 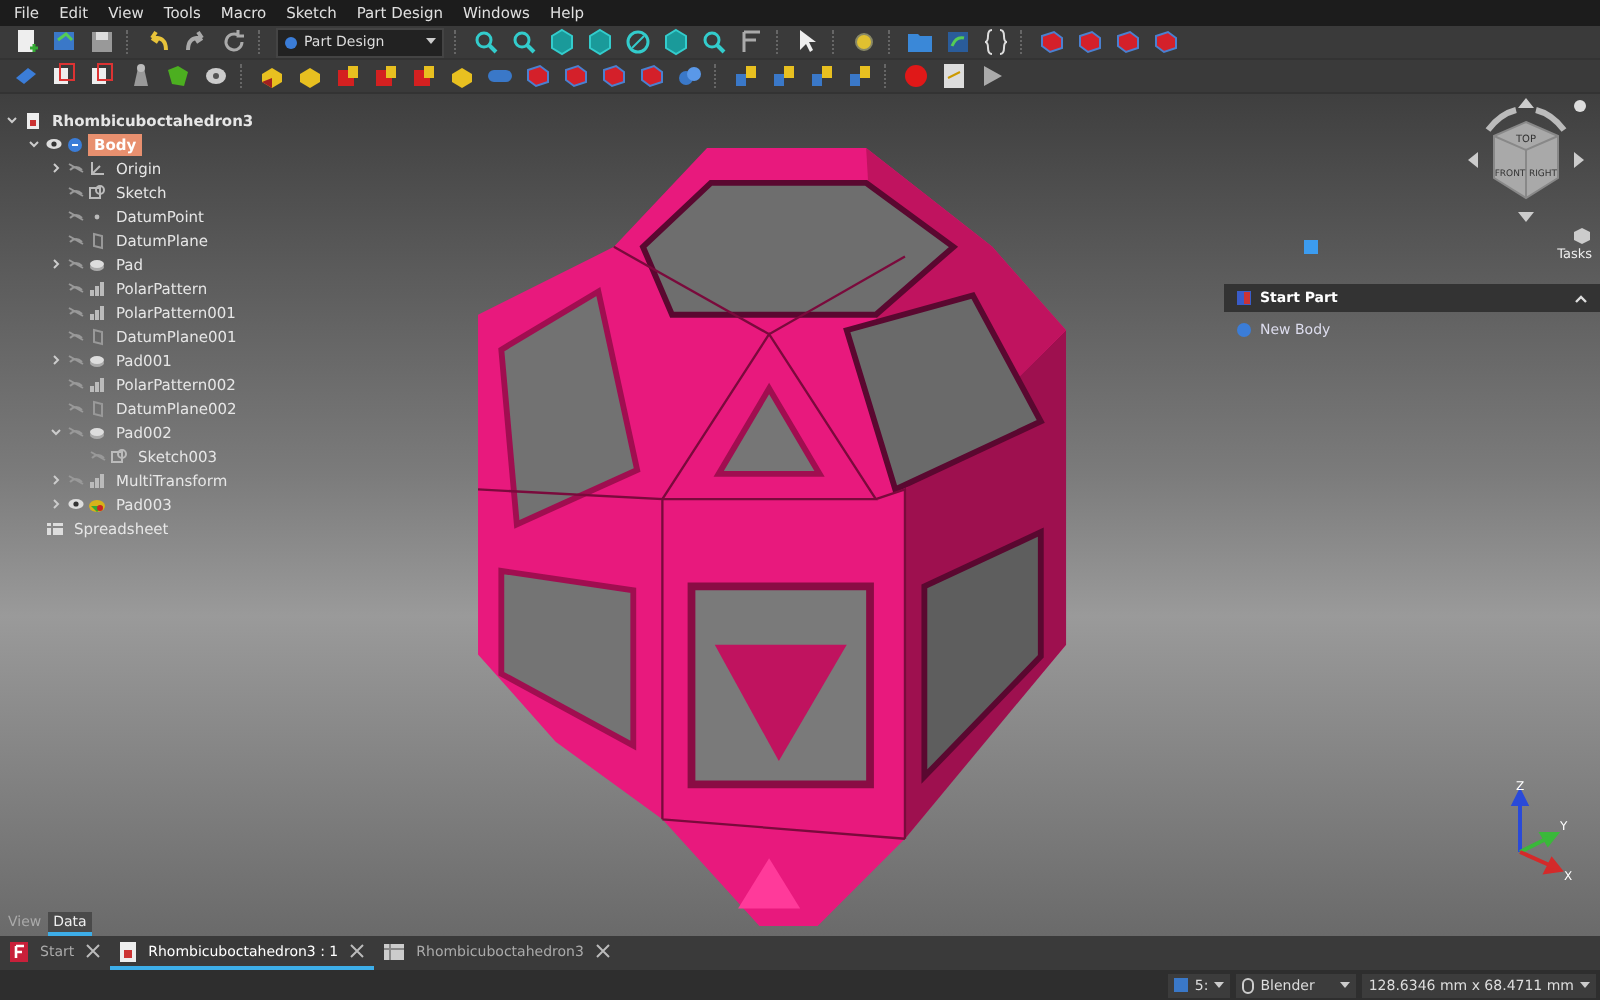 What do you see at coordinates (1248, 985) in the screenshot?
I see `mouse-icon` at bounding box center [1248, 985].